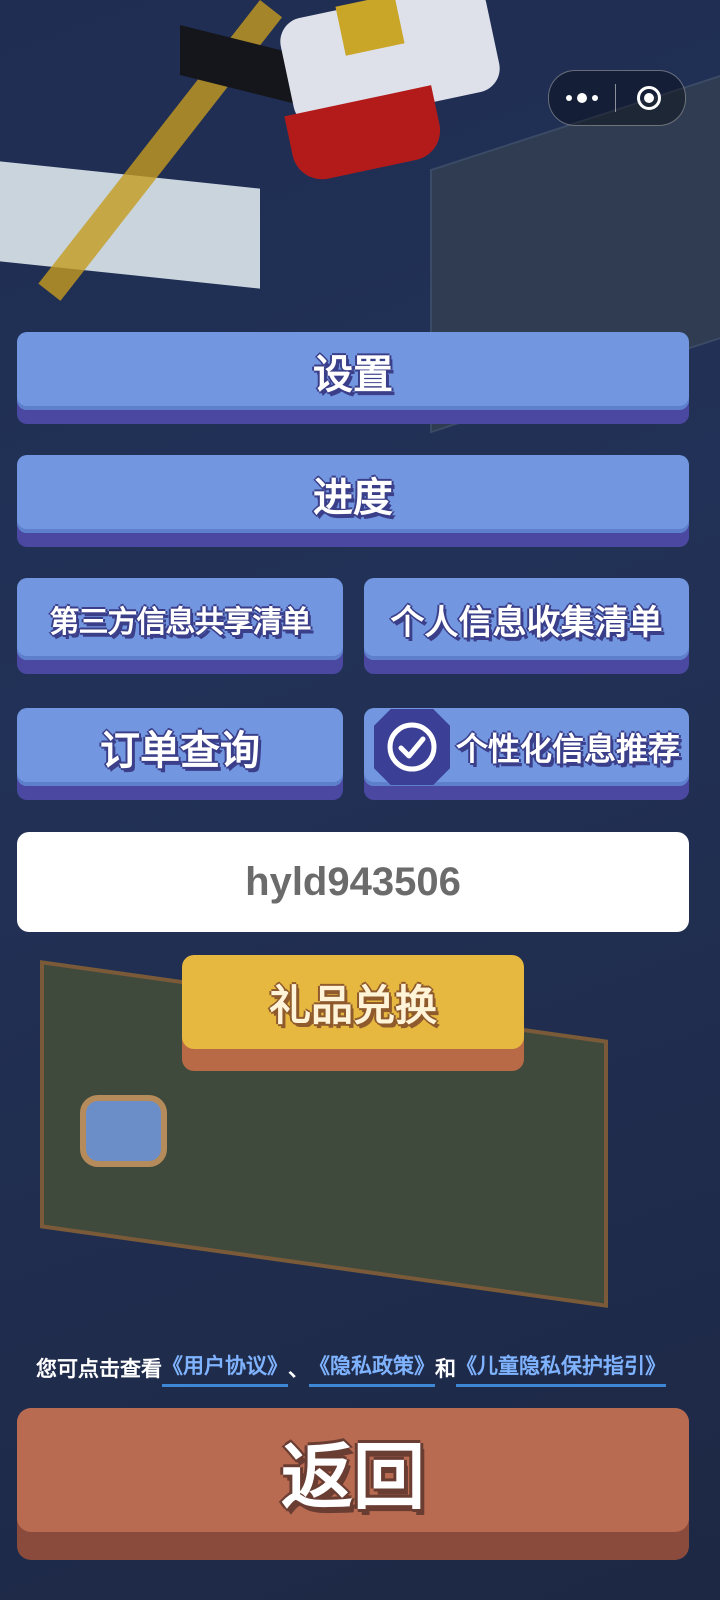 The height and width of the screenshot is (1600, 720). I want to click on back-button: 返回, so click(353, 1470).